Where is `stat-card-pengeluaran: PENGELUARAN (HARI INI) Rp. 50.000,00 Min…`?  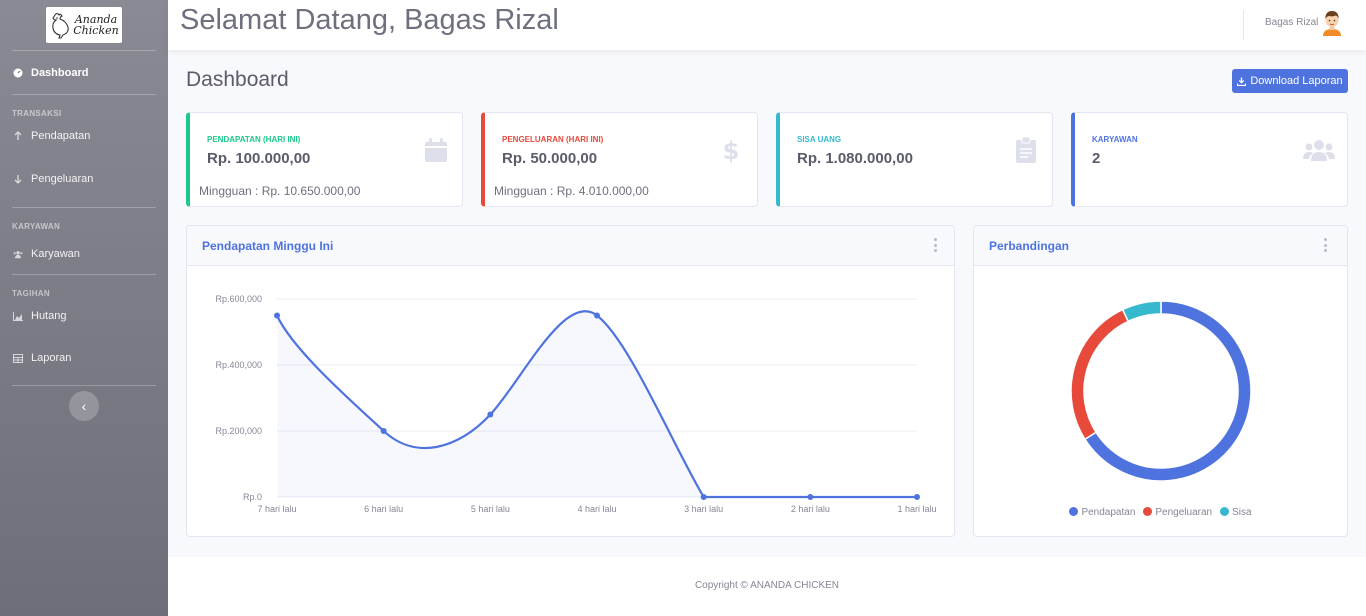 stat-card-pengeluaran: PENGELUARAN (HARI INI) Rp. 50.000,00 Min… is located at coordinates (619, 159).